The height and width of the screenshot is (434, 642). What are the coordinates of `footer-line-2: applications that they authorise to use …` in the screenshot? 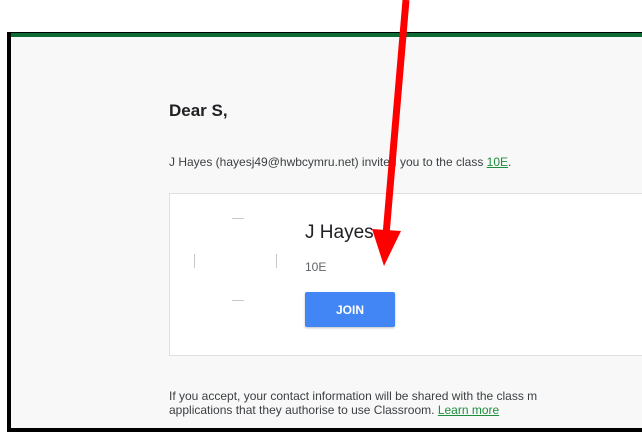 It's located at (353, 410).